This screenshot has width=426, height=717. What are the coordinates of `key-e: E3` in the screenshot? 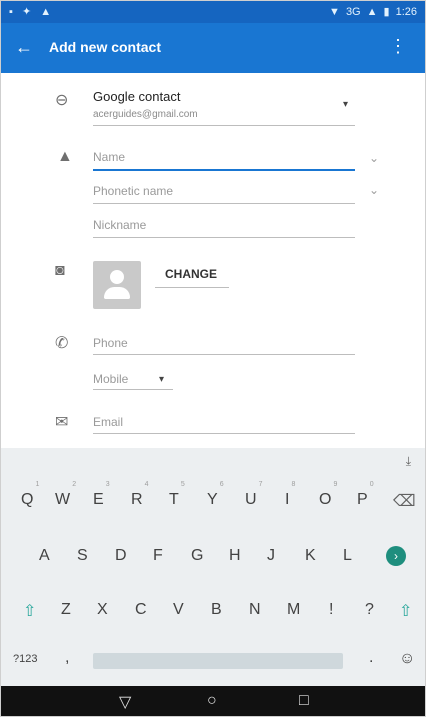 It's located at (101, 495).